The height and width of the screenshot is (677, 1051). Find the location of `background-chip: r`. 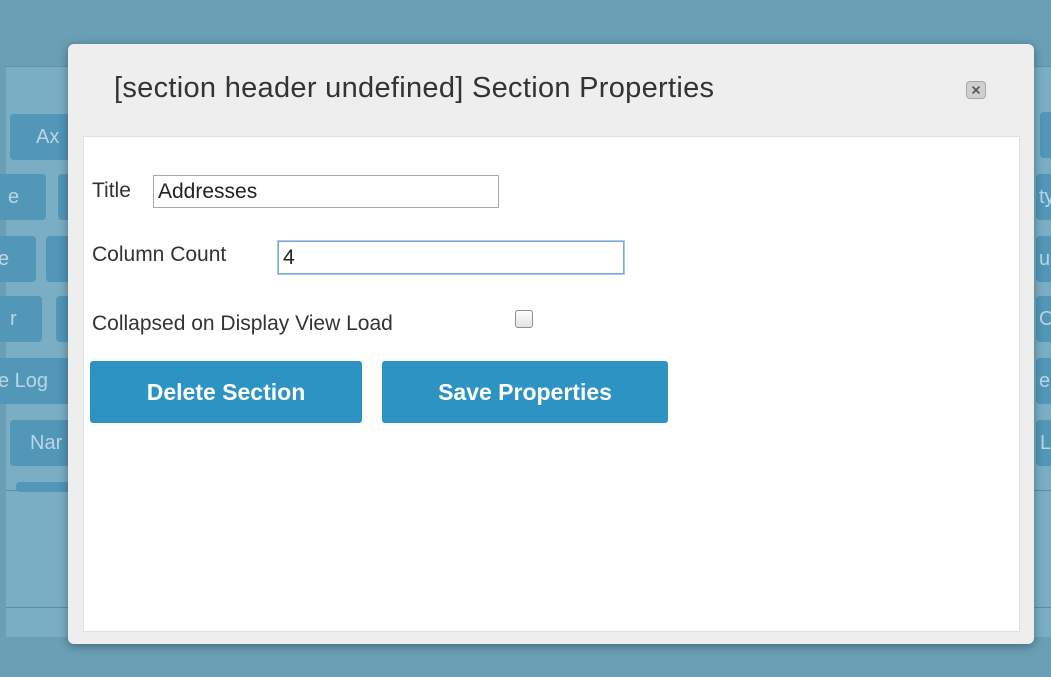

background-chip: r is located at coordinates (21, 319).